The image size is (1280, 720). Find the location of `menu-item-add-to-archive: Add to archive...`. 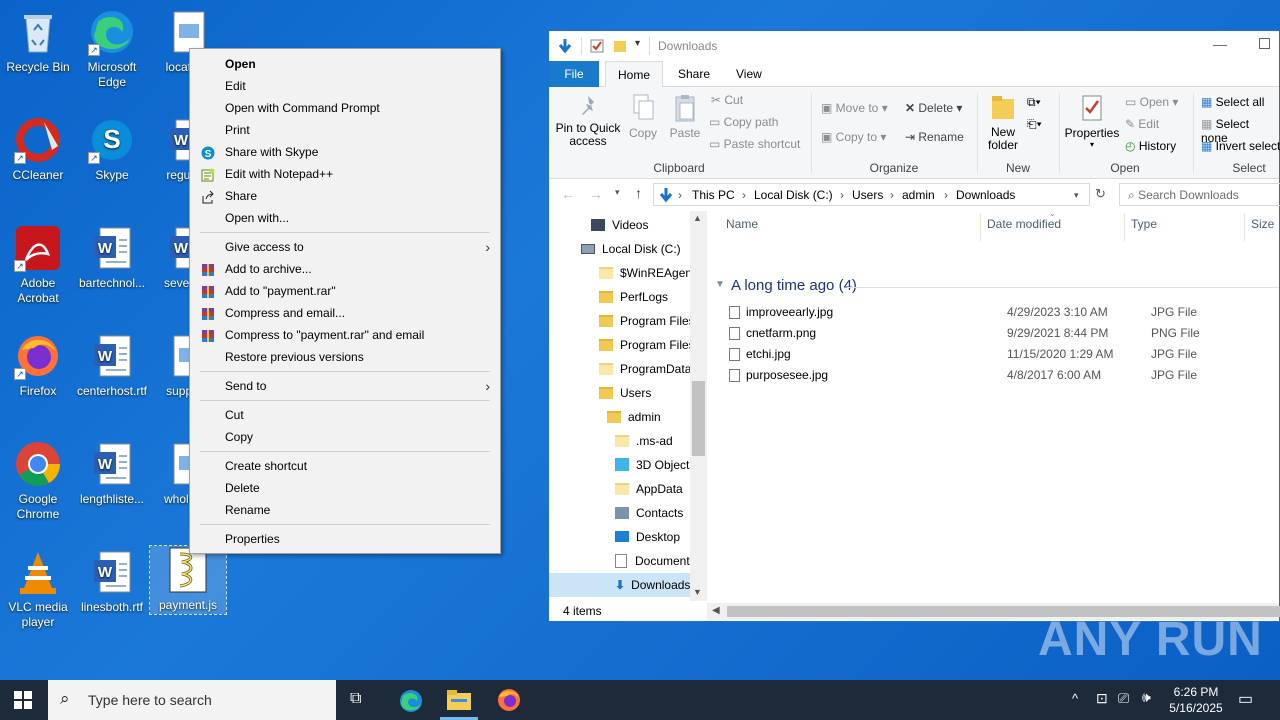

menu-item-add-to-archive: Add to archive... is located at coordinates (345, 269).